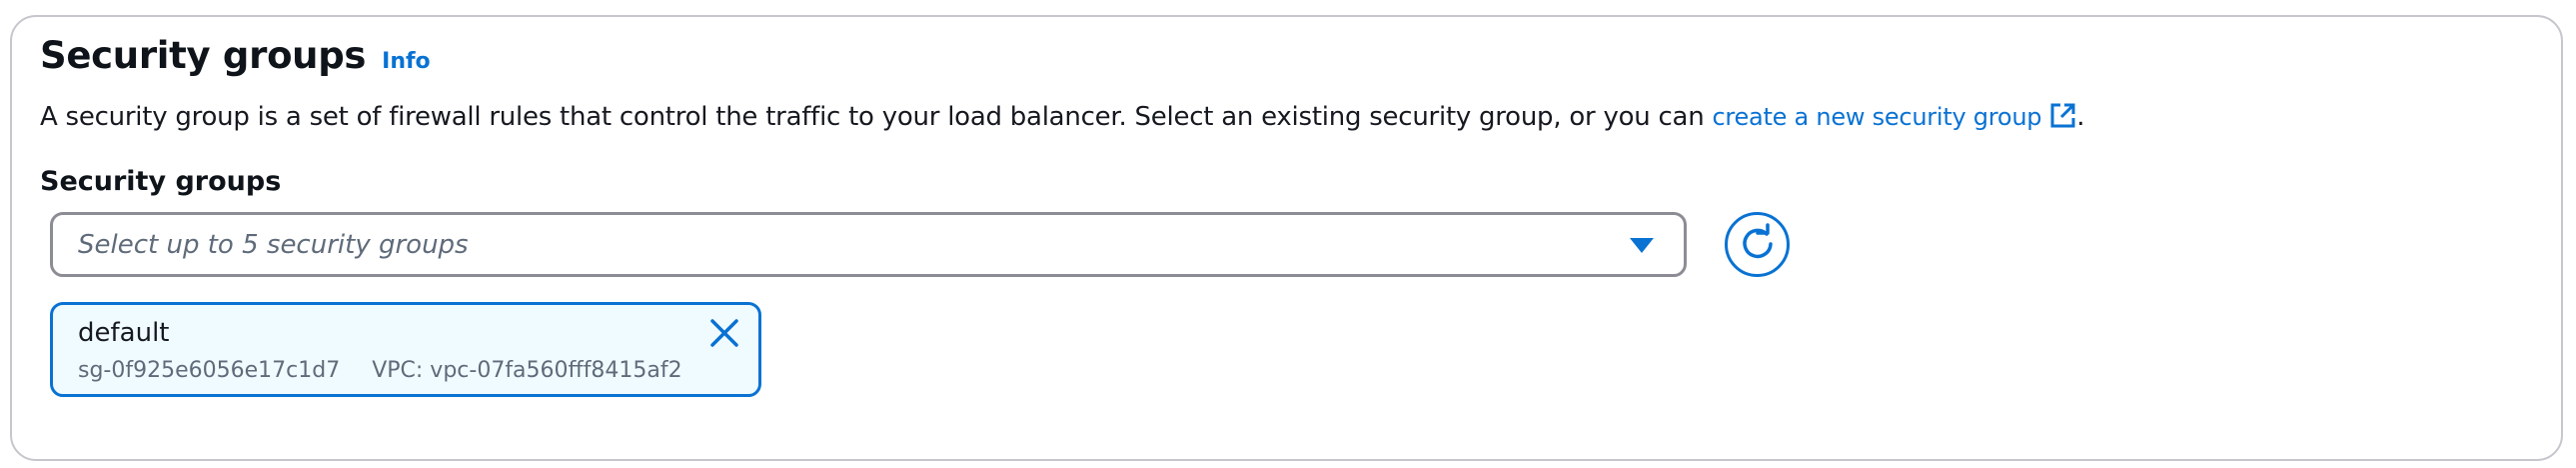 This screenshot has height=468, width=2576. Describe the element at coordinates (868, 244) in the screenshot. I see `security-groups-select: Select up to 5 security groups` at that location.